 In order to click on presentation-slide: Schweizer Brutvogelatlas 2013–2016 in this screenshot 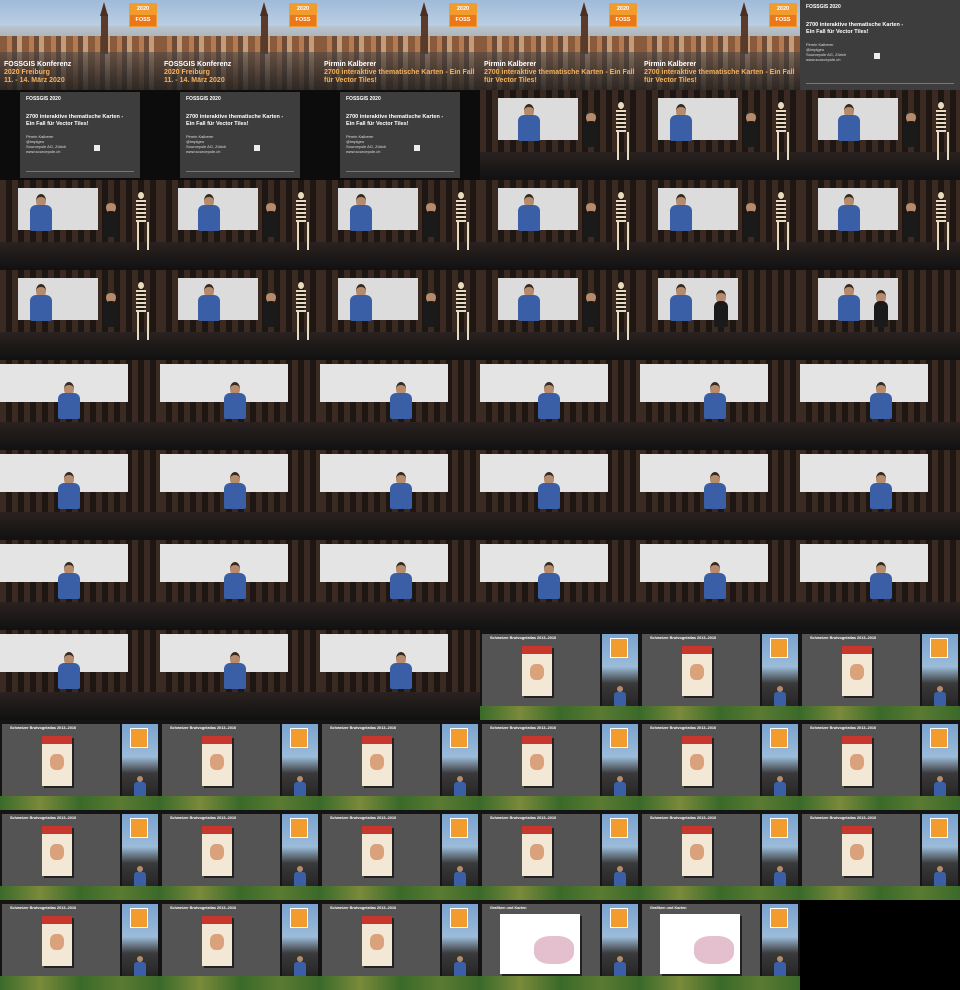, I will do `click(701, 855)`.